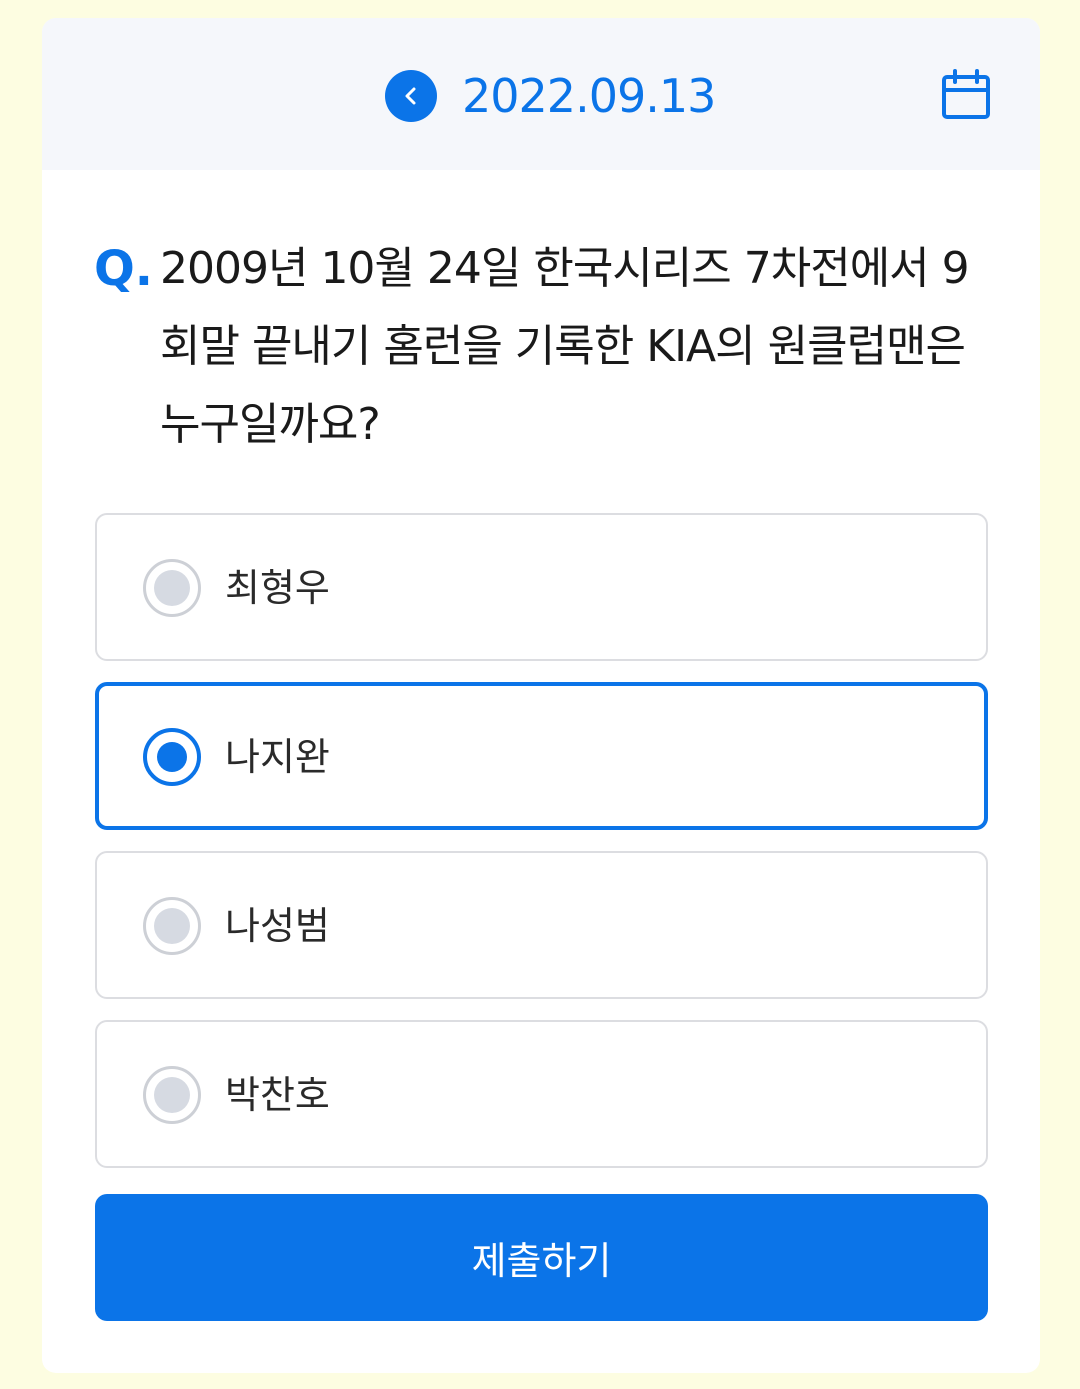 The image size is (1080, 1389). I want to click on calendar-icon, so click(966, 94).